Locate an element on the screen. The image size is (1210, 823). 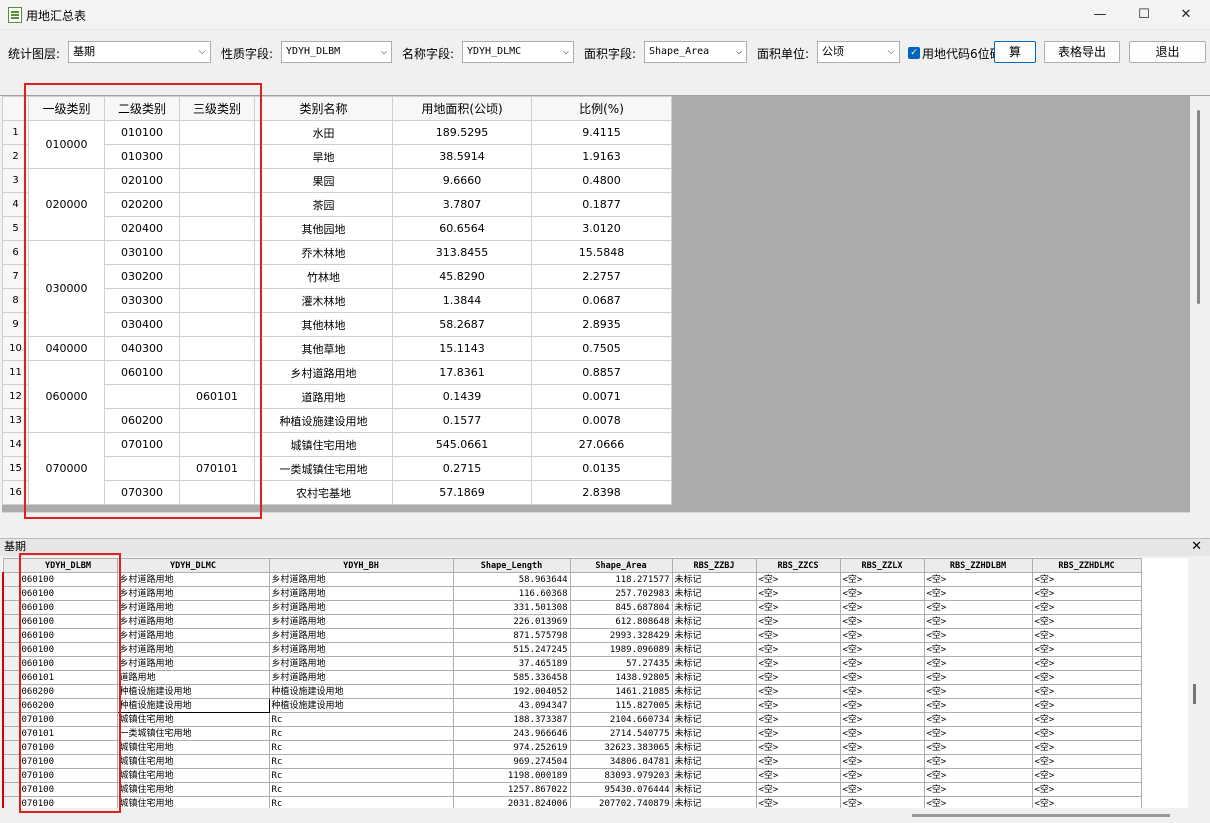
attr-cell: 585.336458 is located at coordinates (511, 677).